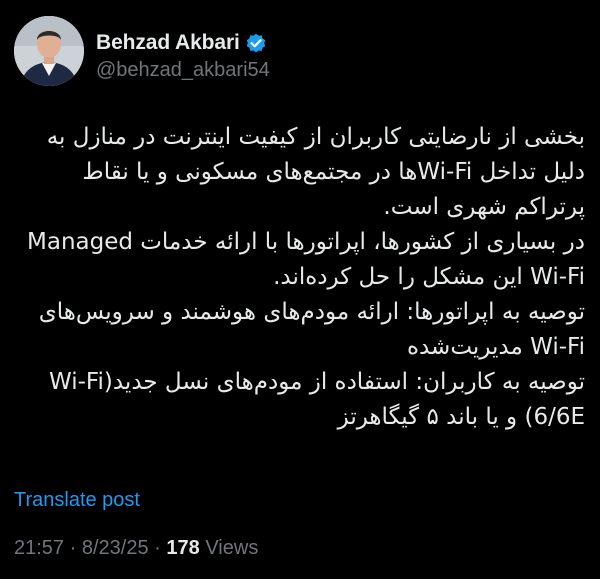 The width and height of the screenshot is (600, 579). Describe the element at coordinates (429, 277) in the screenshot. I see `post-line: Wi-Fi این مشکل را حل کرده‌اند.` at that location.